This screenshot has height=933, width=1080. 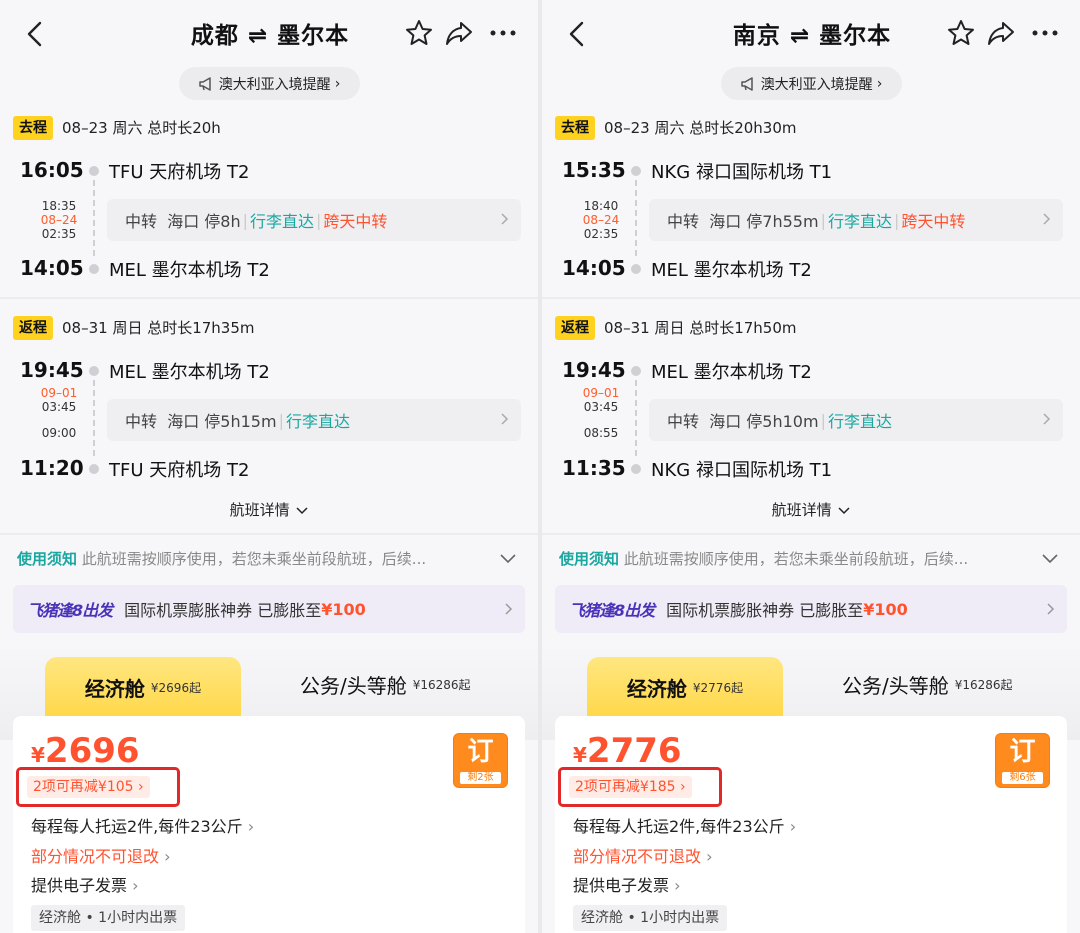 I want to click on book-button: 订 剩6张, so click(x=1022, y=760).